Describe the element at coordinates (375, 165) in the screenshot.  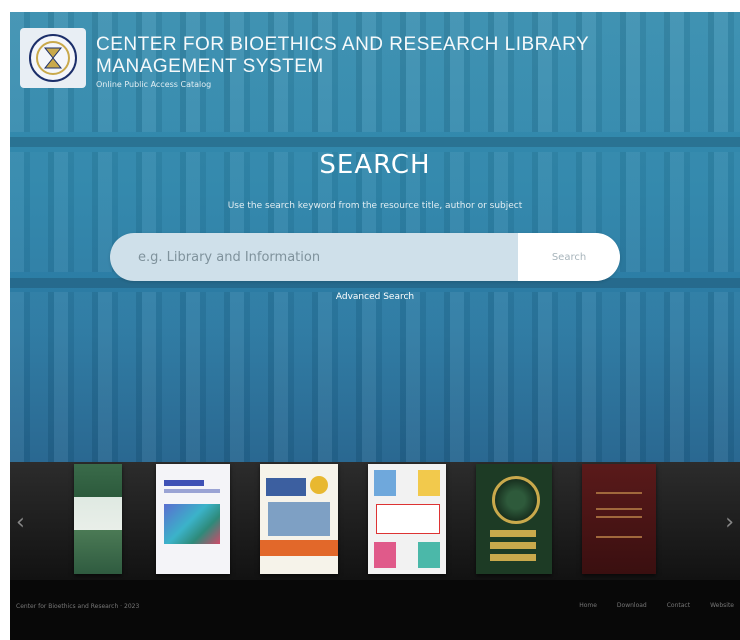
I see `search-heading: SEARCH` at that location.